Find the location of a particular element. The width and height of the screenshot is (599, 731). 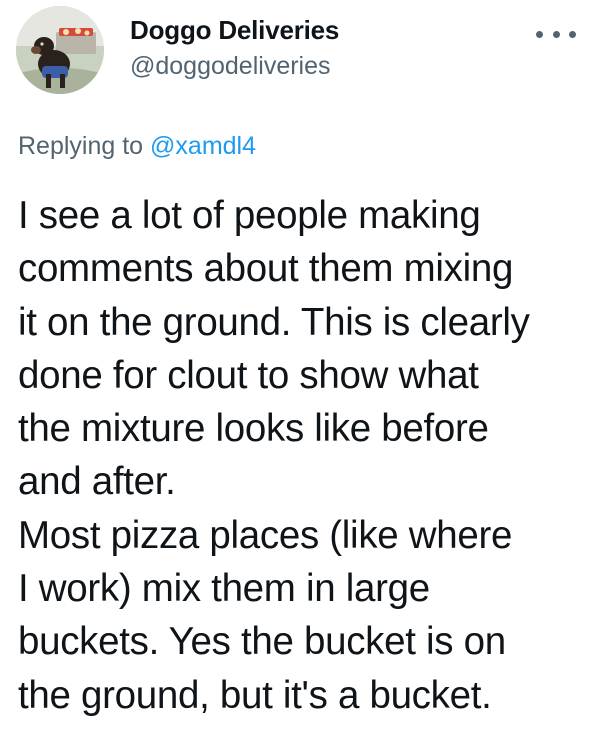

more-options-icon is located at coordinates (556, 34).